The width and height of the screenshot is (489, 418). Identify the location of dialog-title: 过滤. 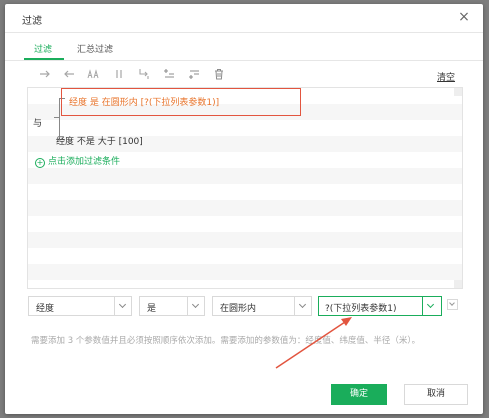
(32, 21).